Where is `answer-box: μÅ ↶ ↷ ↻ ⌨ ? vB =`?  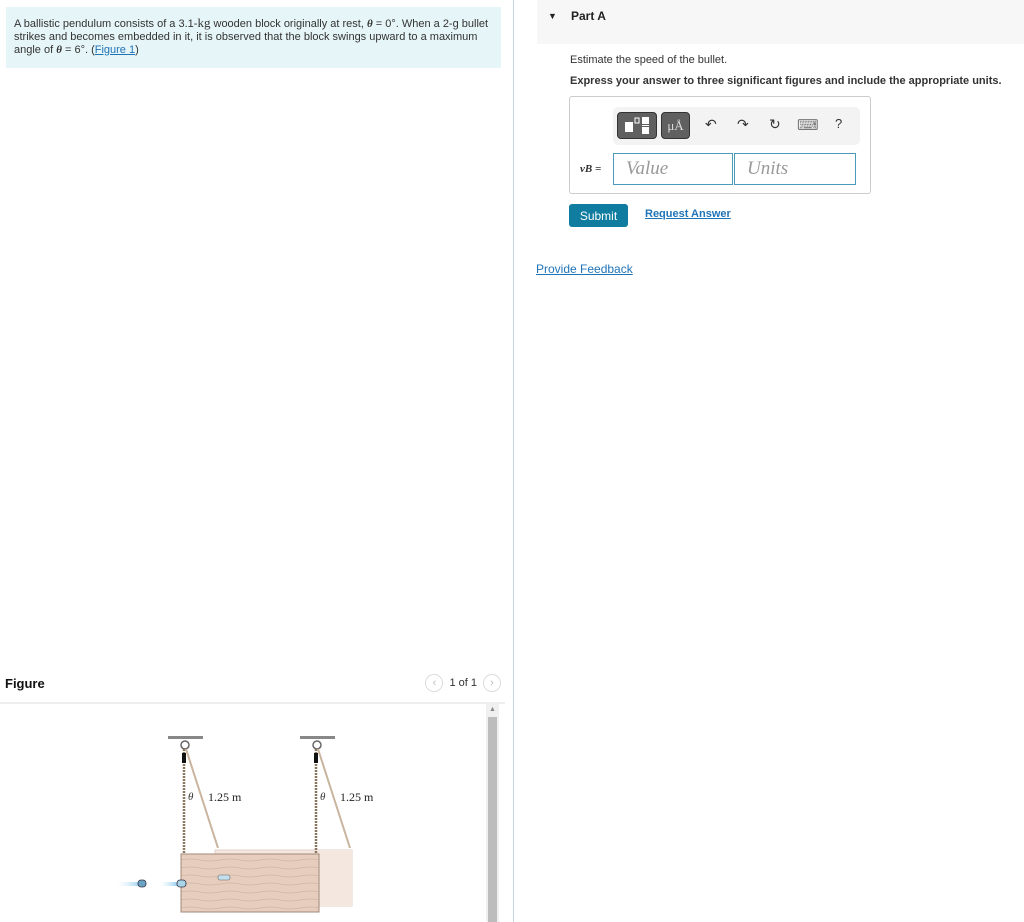 answer-box: μÅ ↶ ↷ ↻ ⌨ ? vB = is located at coordinates (720, 145).